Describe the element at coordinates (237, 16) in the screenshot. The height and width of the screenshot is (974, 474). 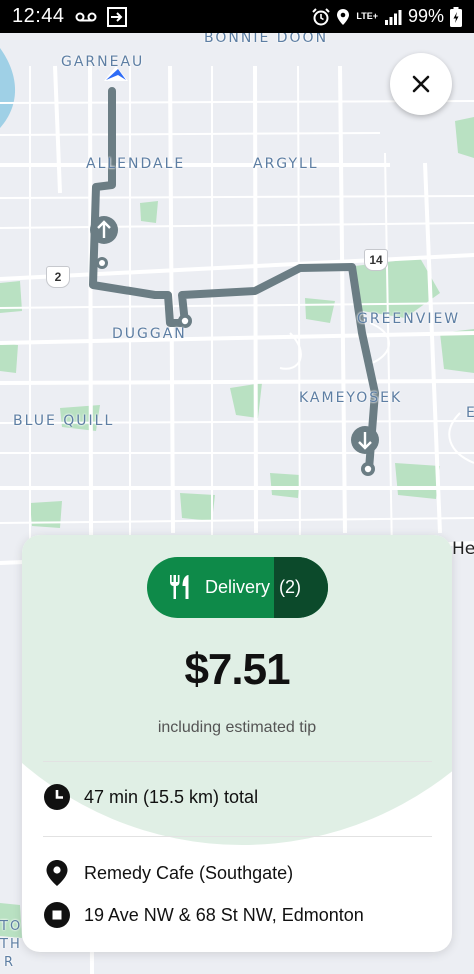
I see `status-bar: 12:44 LTE+ 99%` at that location.